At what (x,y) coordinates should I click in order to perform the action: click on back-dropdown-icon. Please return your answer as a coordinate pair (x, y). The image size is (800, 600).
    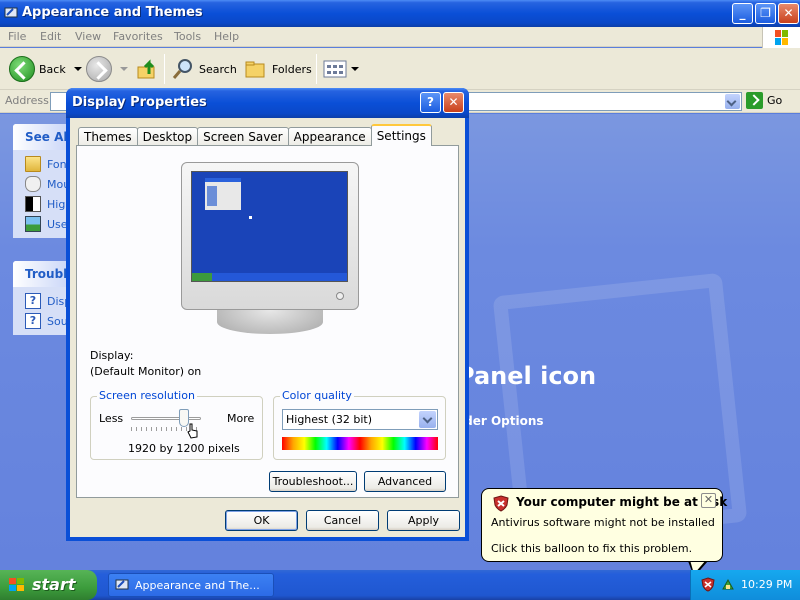
    Looking at the image, I should click on (77, 69).